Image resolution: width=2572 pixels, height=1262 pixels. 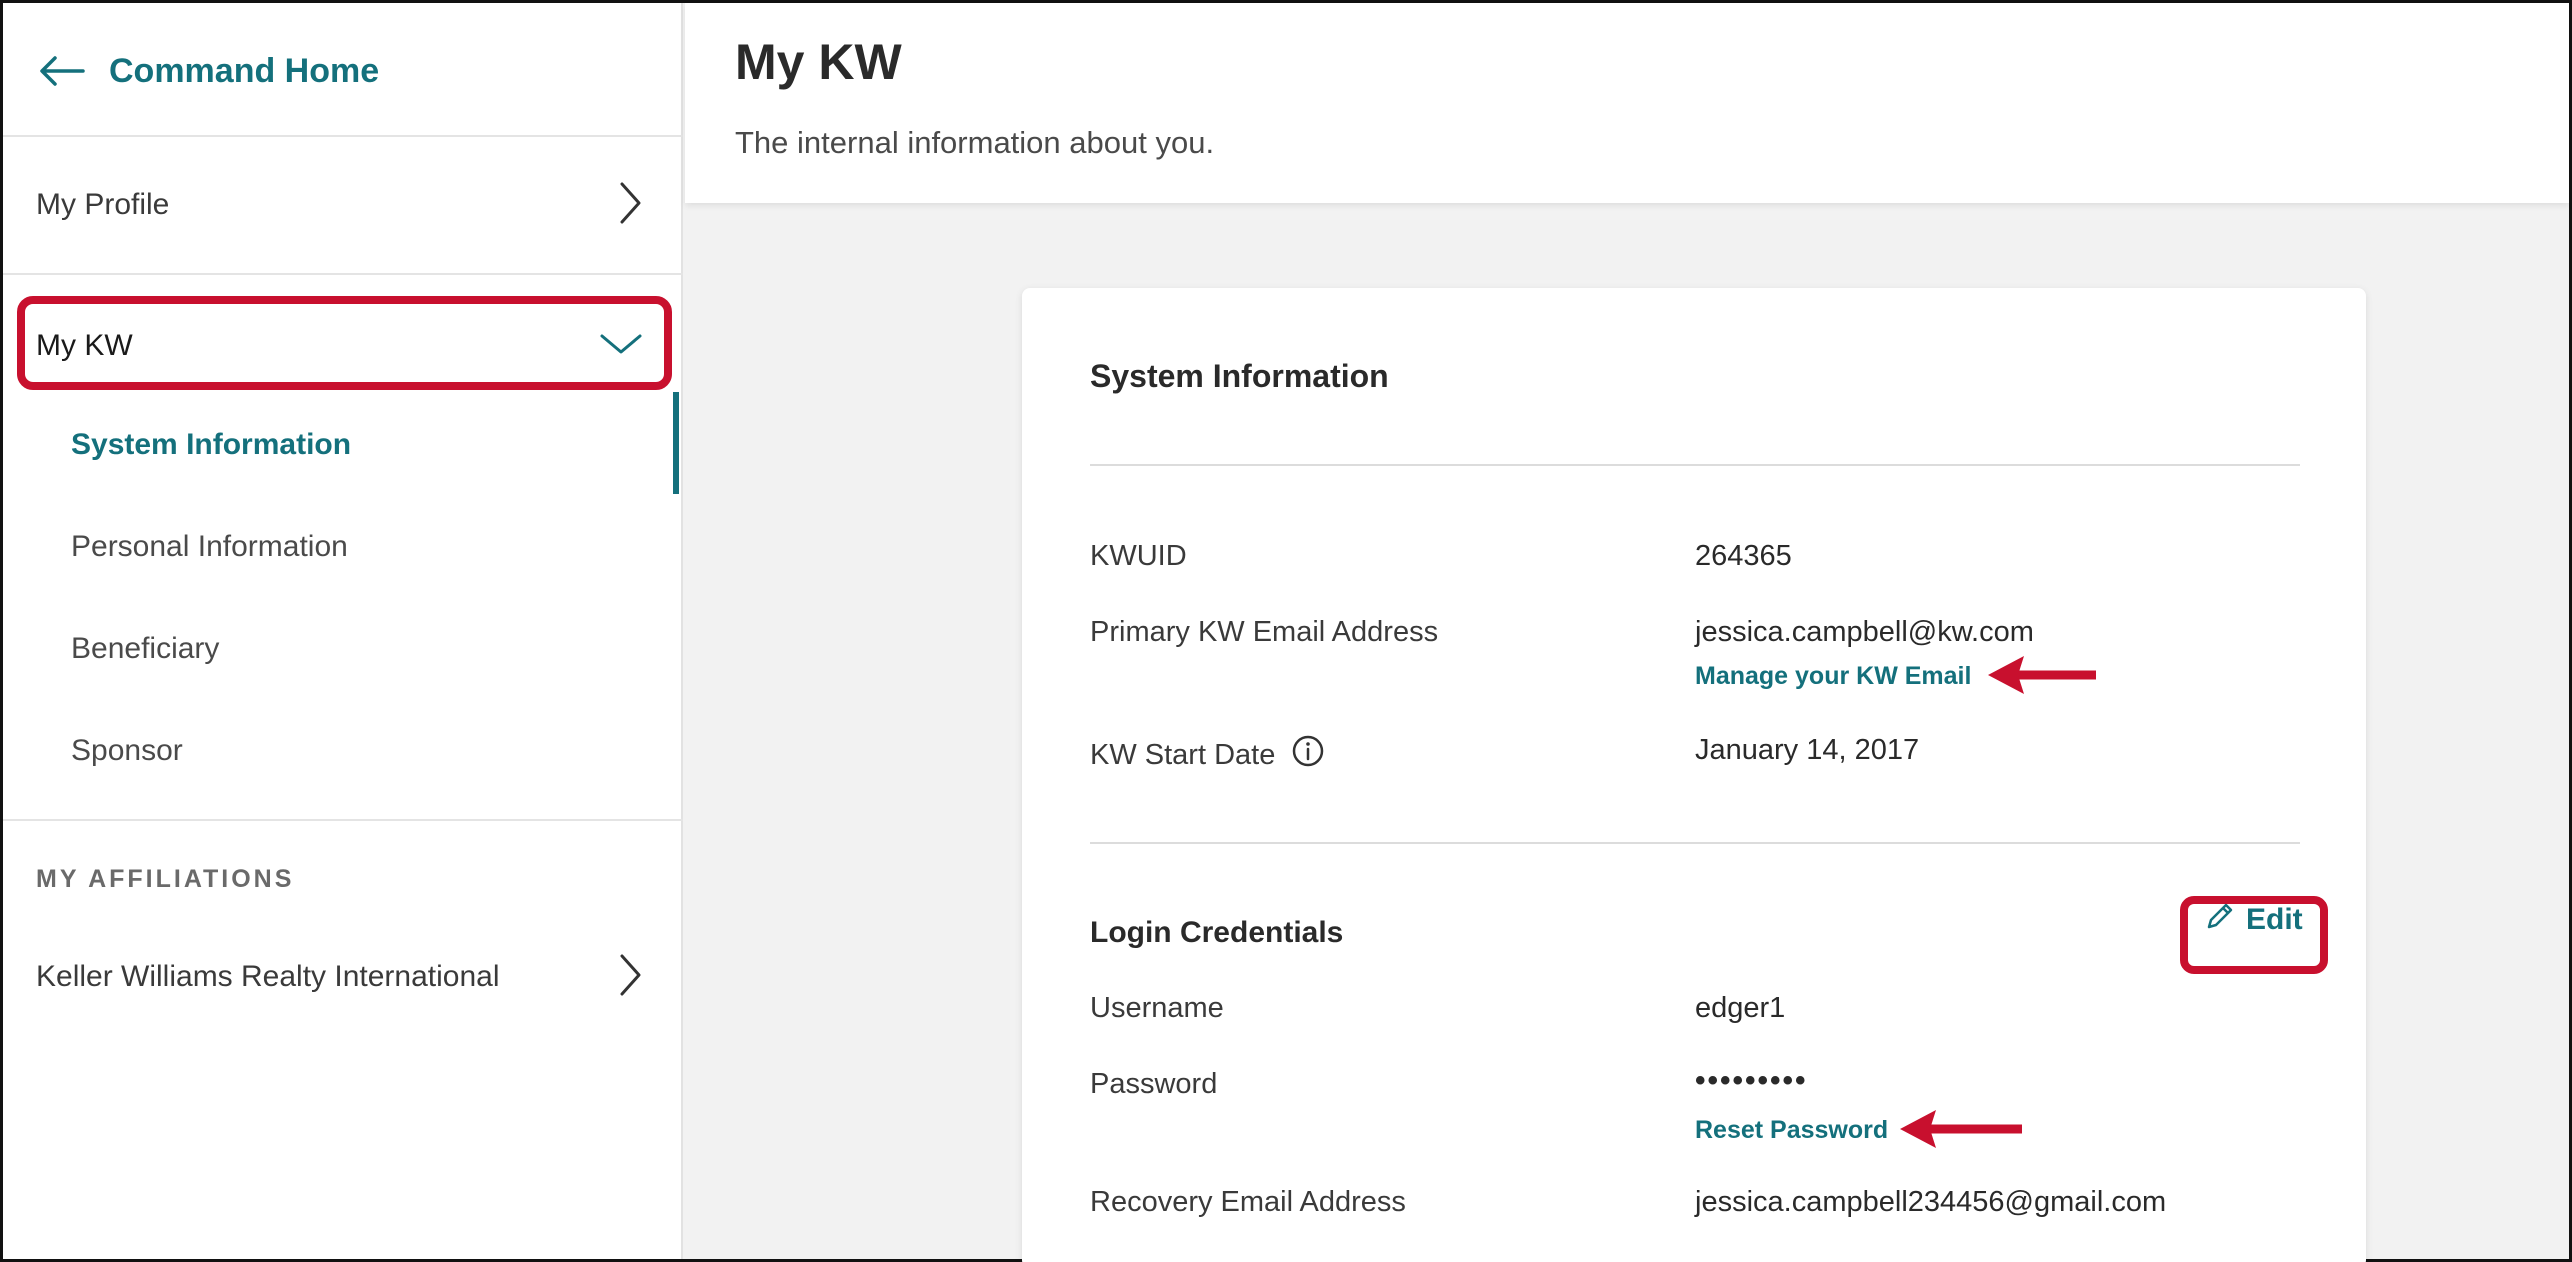 I want to click on pencil-icon, so click(x=2220, y=920).